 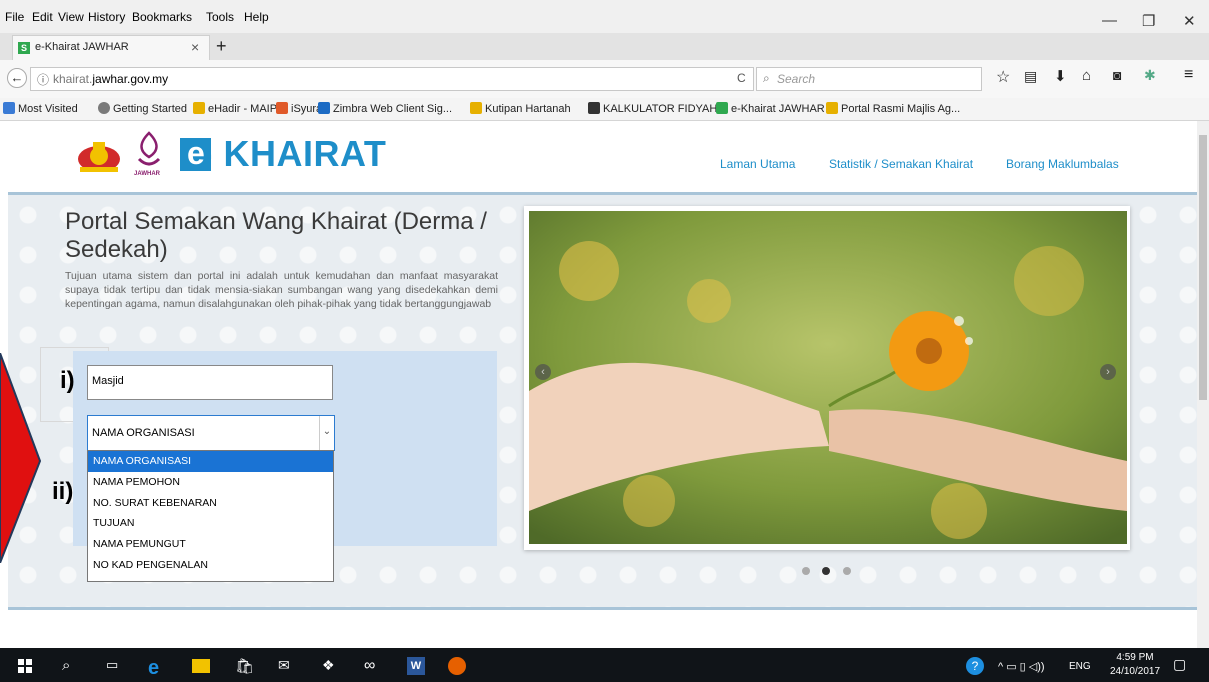 What do you see at coordinates (543, 372) in the screenshot?
I see `carousel-prev-icon: ‹` at bounding box center [543, 372].